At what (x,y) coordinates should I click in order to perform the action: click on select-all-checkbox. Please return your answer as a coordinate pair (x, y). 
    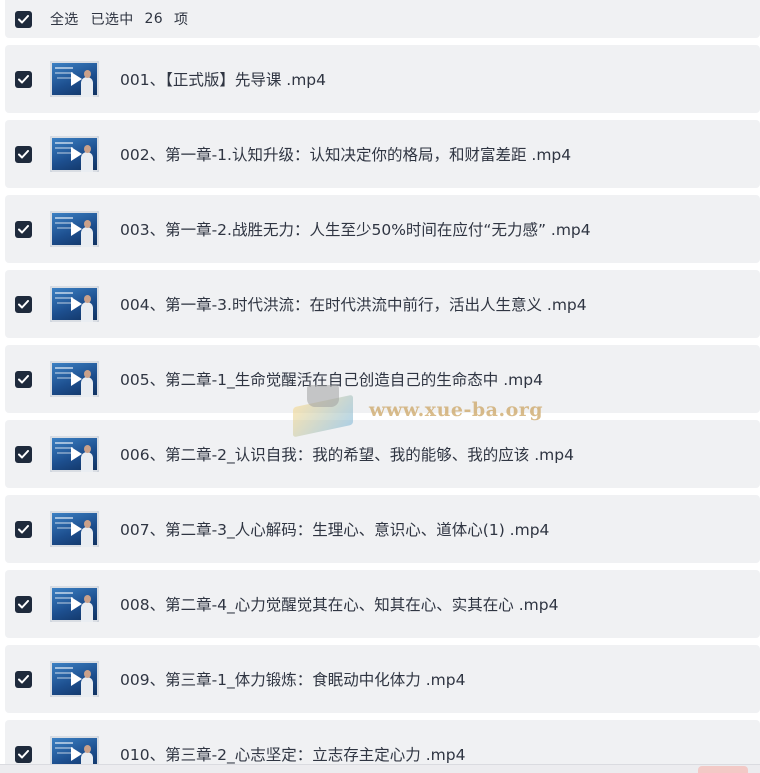
    Looking at the image, I should click on (23, 19).